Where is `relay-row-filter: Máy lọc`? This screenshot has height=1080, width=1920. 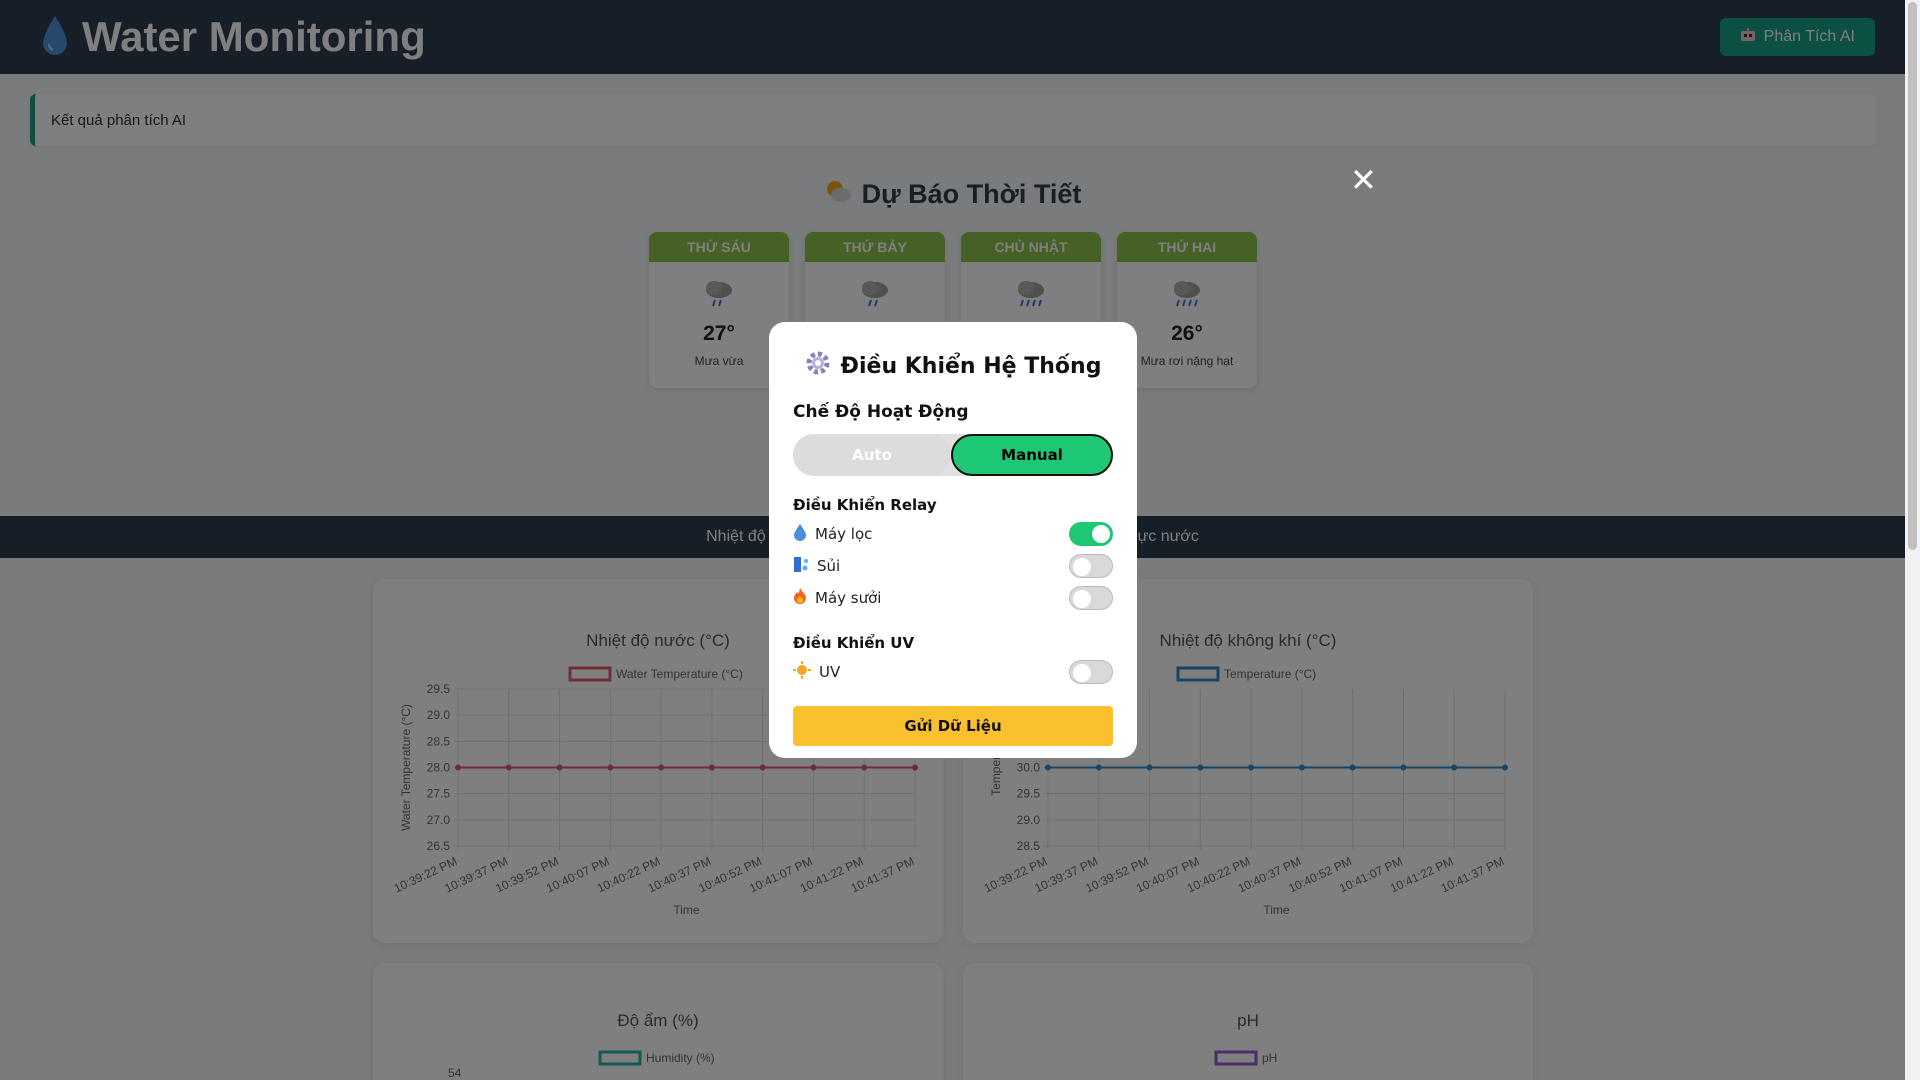
relay-row-filter: Máy lọc is located at coordinates (953, 534).